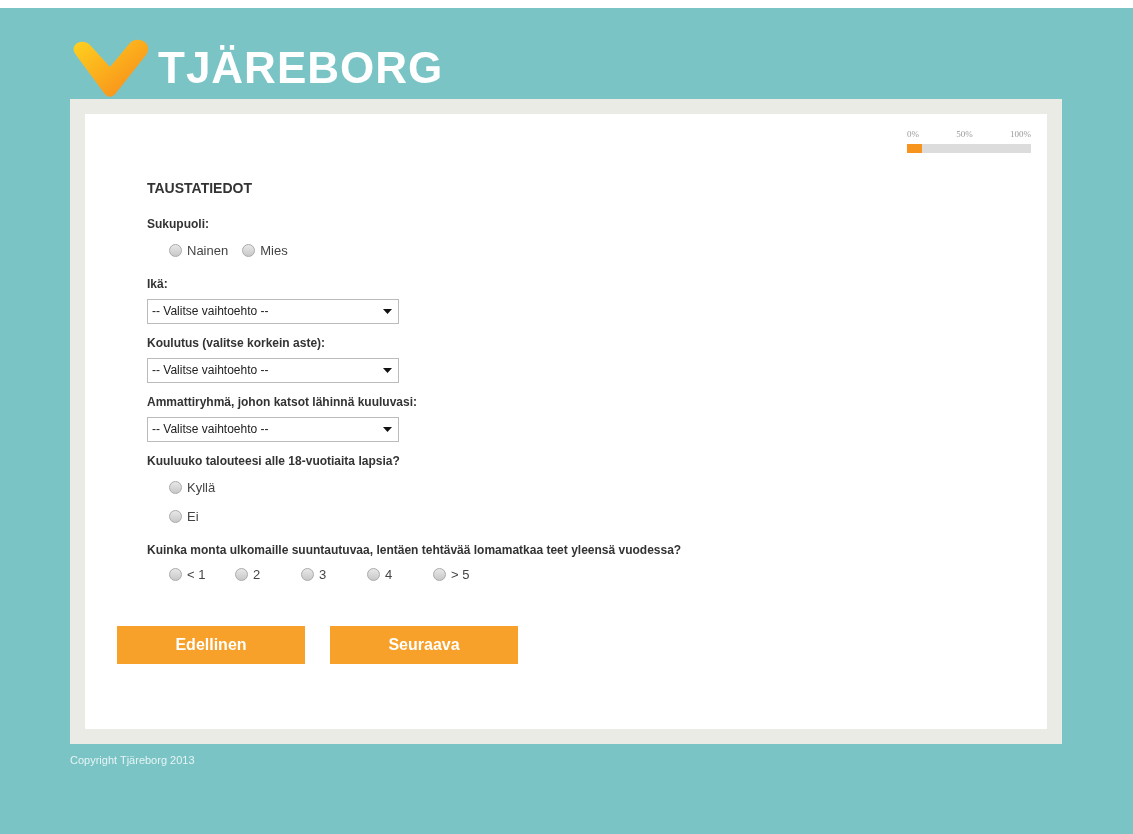 Image resolution: width=1133 pixels, height=834 pixels. What do you see at coordinates (133, 760) in the screenshot?
I see `copyright-text: Copyright Tjäreborg 2013` at bounding box center [133, 760].